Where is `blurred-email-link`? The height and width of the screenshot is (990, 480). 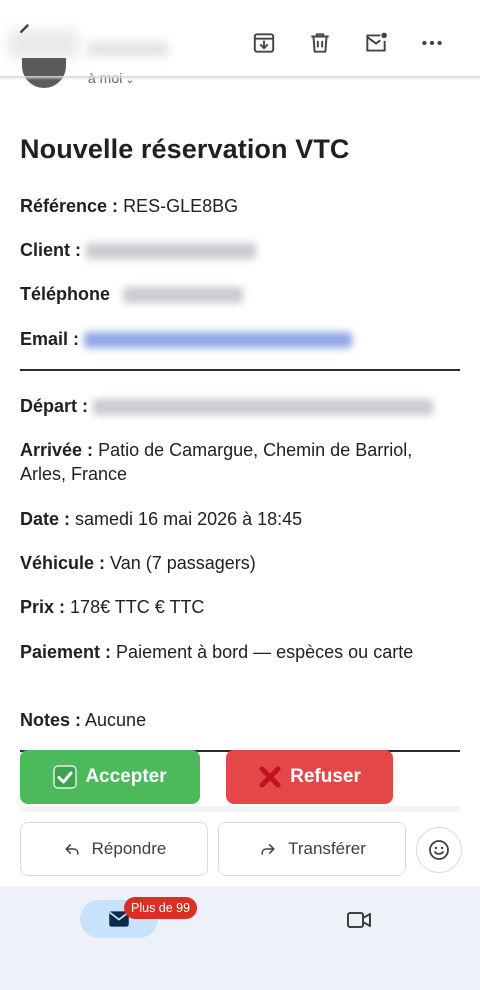
blurred-email-link is located at coordinates (218, 340).